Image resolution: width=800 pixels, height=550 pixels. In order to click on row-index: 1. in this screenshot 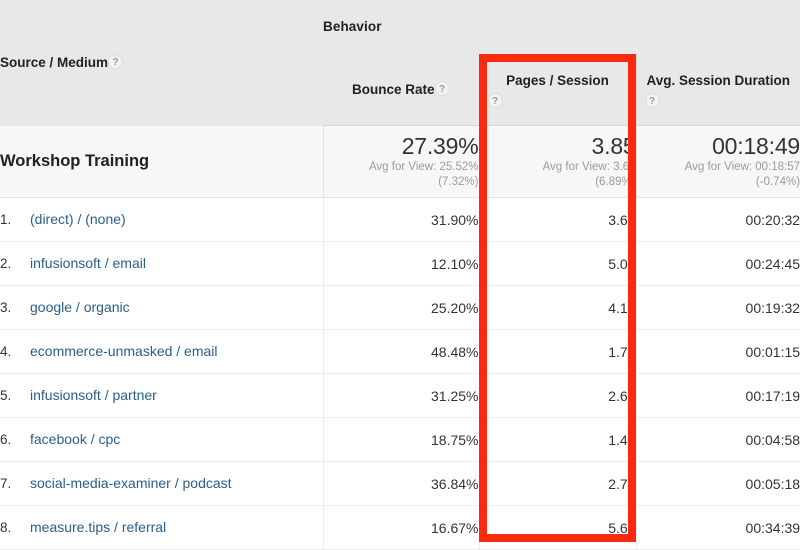, I will do `click(6, 219)`.